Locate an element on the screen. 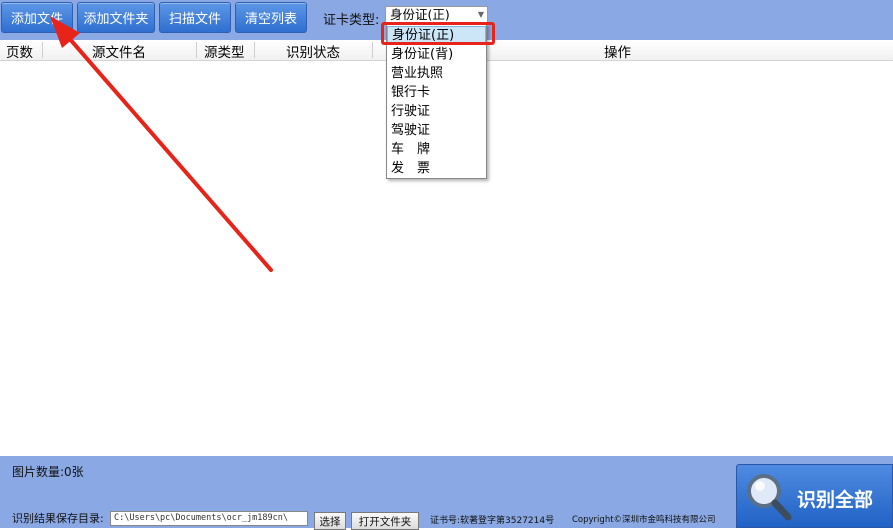  dropdown-option-vehicle-license: 行驶证 is located at coordinates (436, 111).